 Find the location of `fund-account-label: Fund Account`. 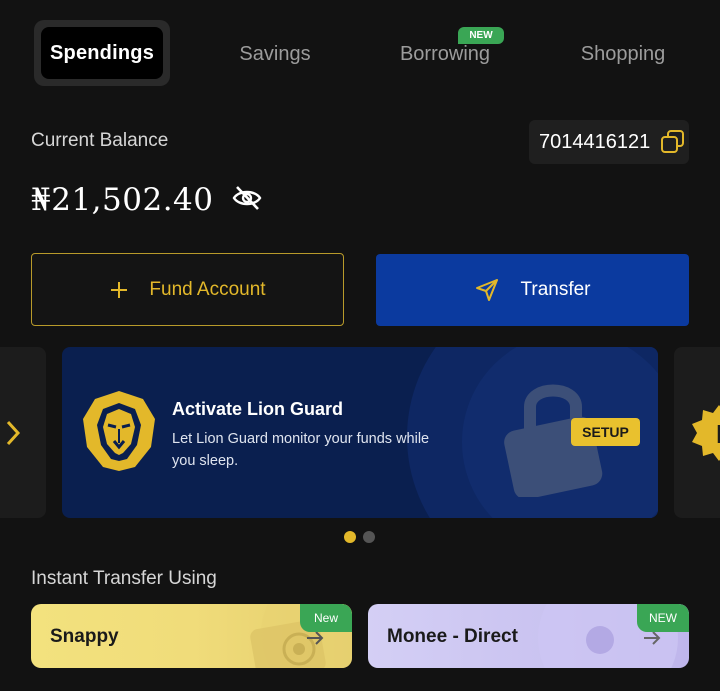

fund-account-label: Fund Account is located at coordinates (207, 289).